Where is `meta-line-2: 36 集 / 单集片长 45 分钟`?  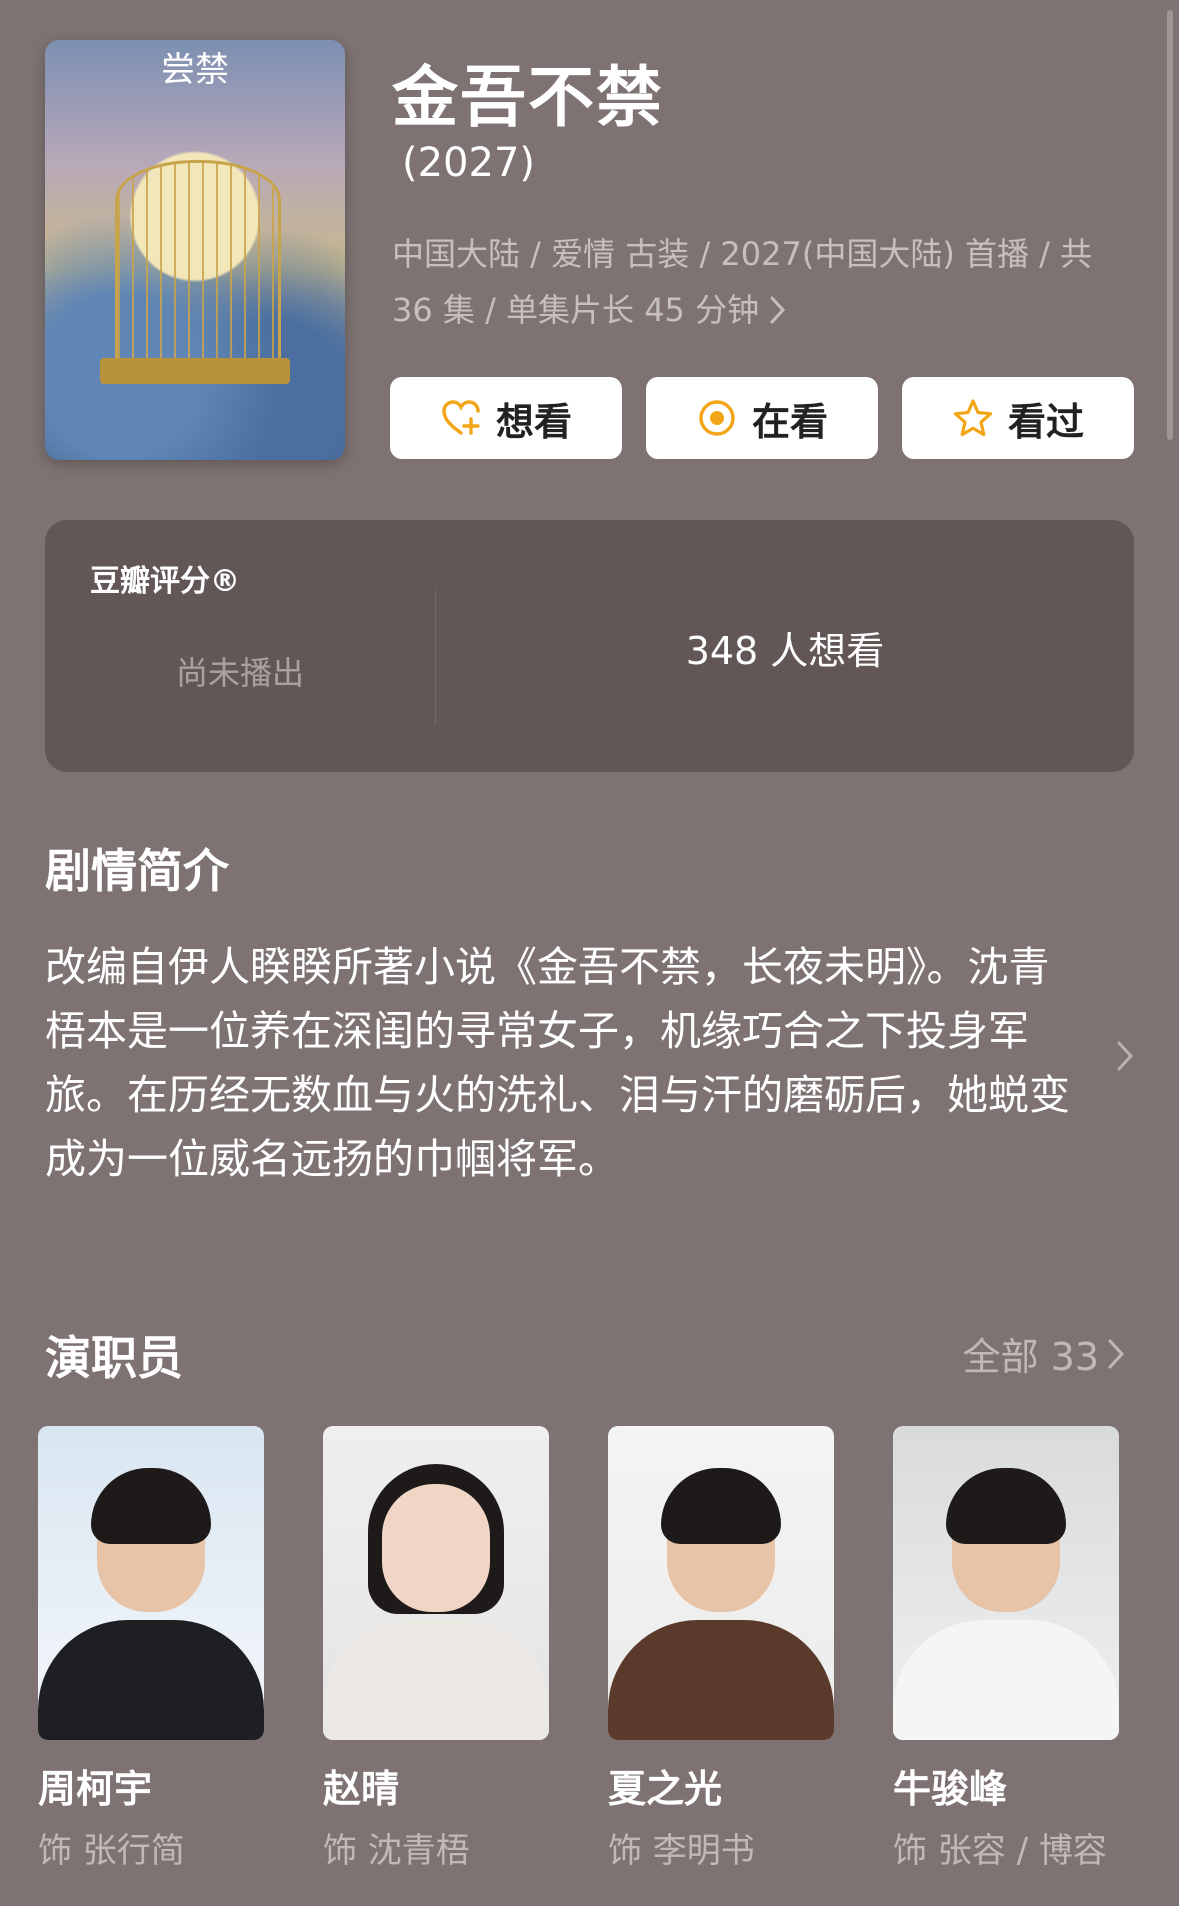 meta-line-2: 36 集 / 单集片长 45 分钟 is located at coordinates (762, 310).